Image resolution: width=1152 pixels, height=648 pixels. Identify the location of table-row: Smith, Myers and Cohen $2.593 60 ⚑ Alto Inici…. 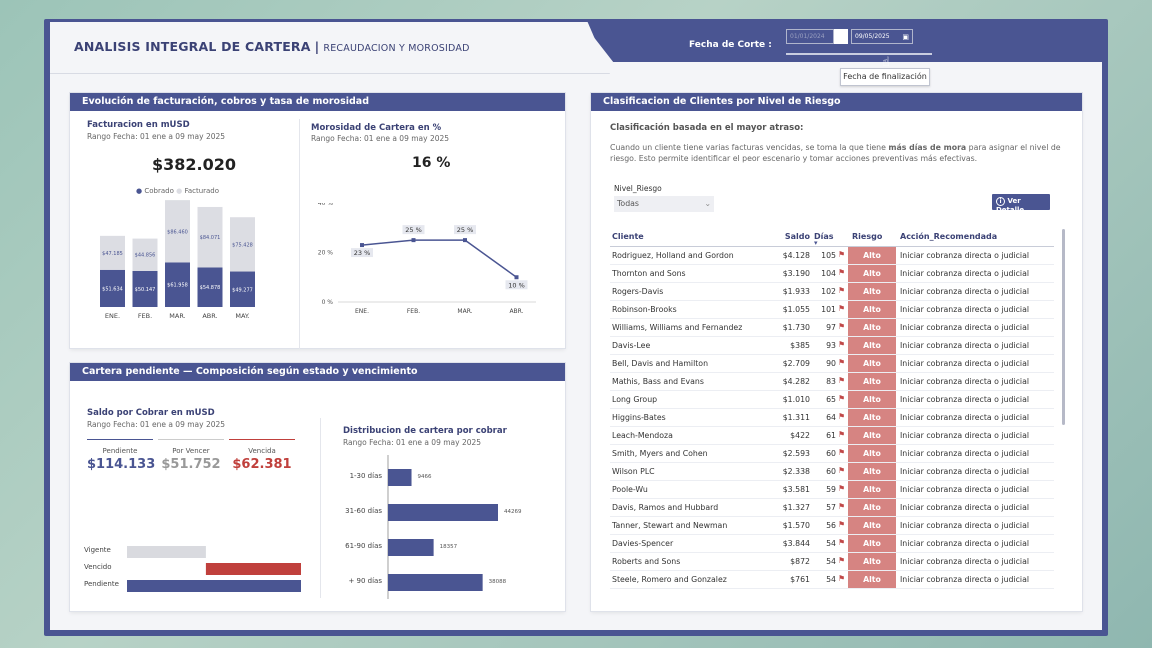
(832, 453).